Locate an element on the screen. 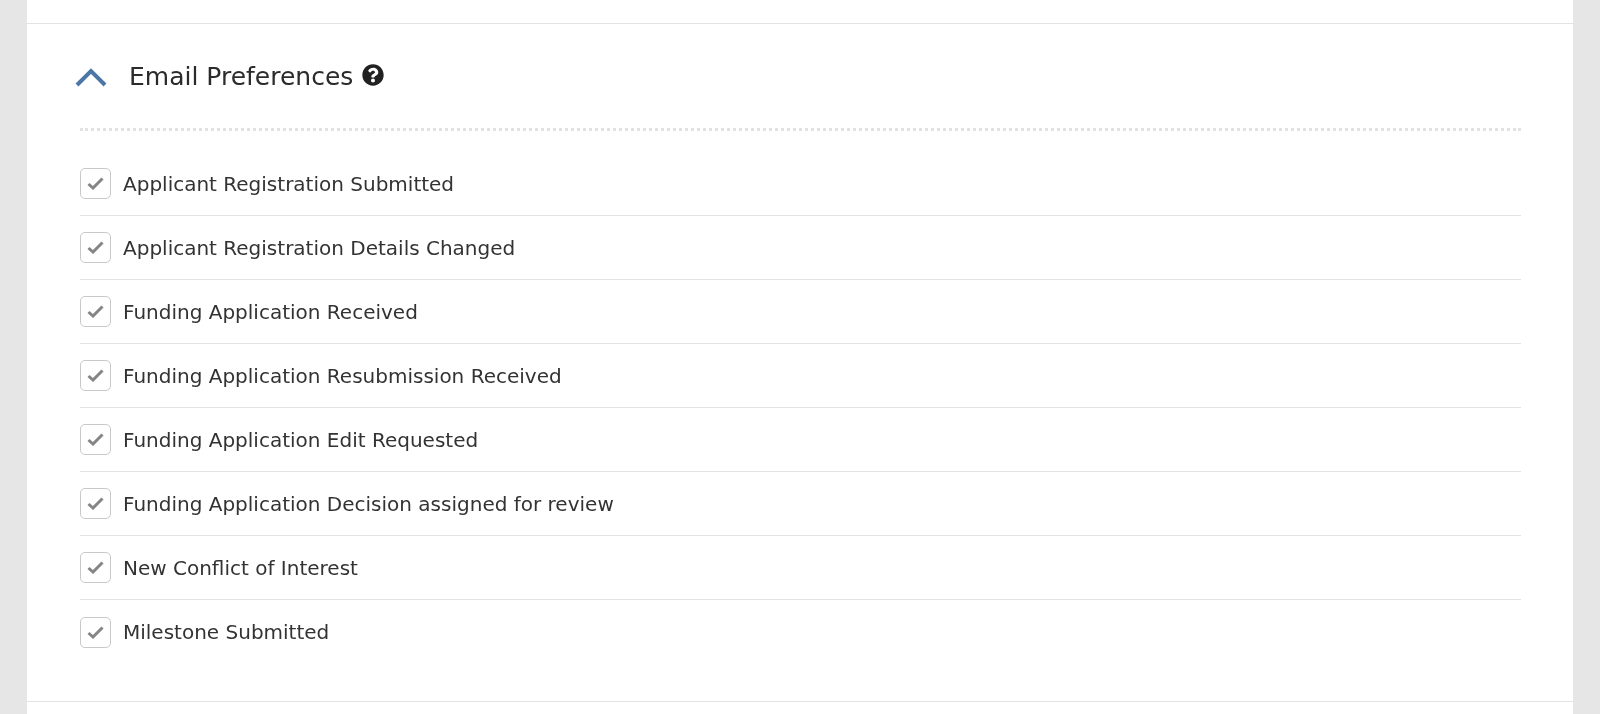  collapse-button is located at coordinates (91, 77).